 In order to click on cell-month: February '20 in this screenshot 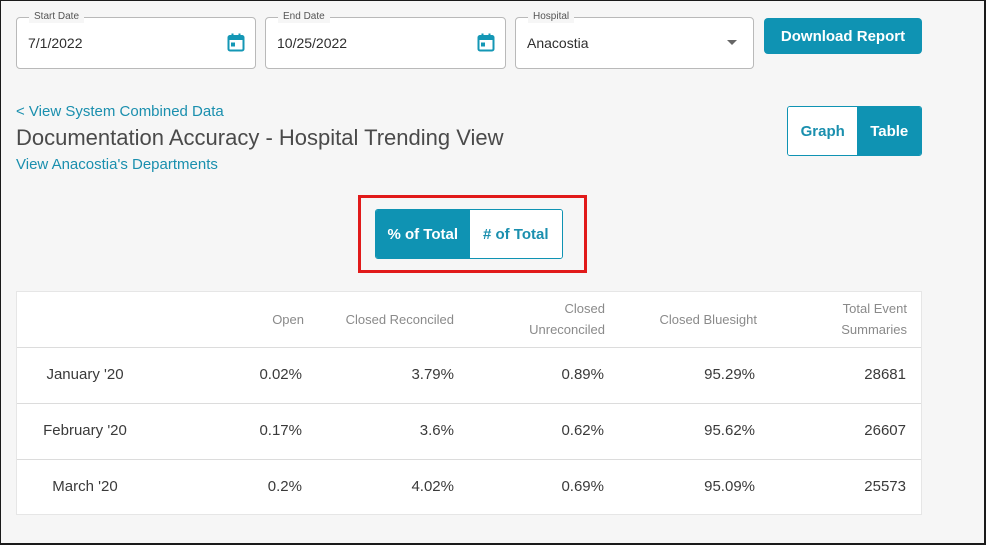, I will do `click(85, 430)`.